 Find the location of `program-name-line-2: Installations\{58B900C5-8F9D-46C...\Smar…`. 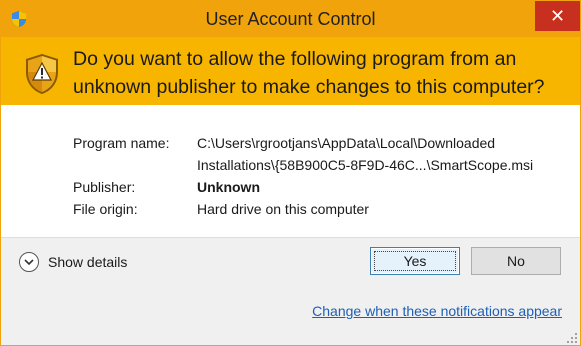

program-name-line-2: Installations\{58B900C5-8F9D-46C...\Smar… is located at coordinates (365, 165).